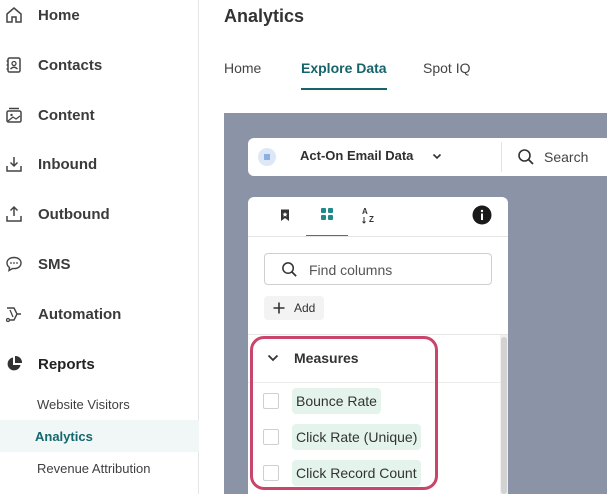  I want to click on automation-icon, so click(14, 314).